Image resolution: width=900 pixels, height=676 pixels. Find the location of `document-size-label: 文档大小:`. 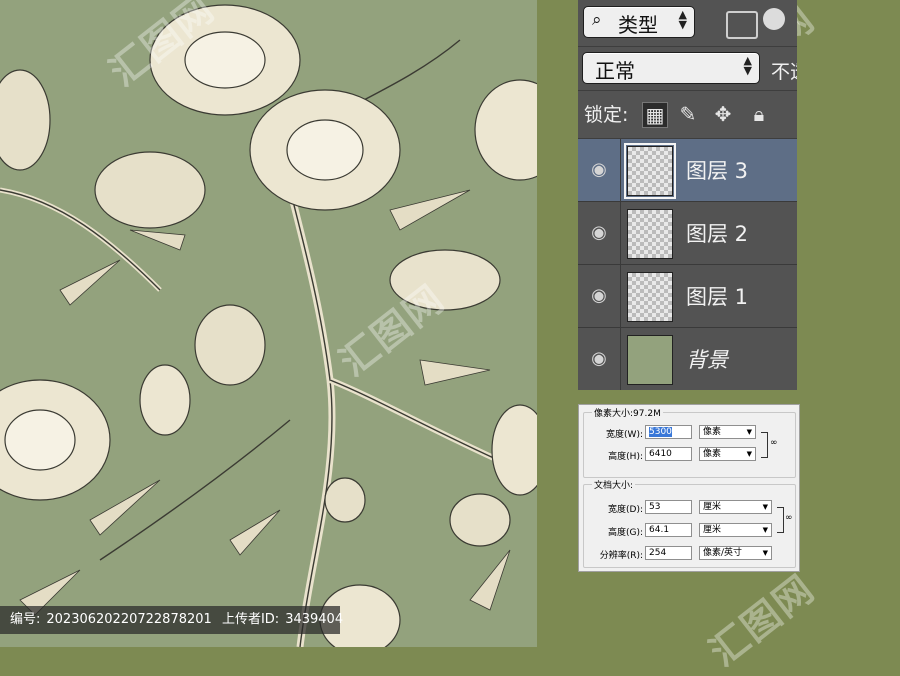

document-size-label: 文档大小: is located at coordinates (614, 484).